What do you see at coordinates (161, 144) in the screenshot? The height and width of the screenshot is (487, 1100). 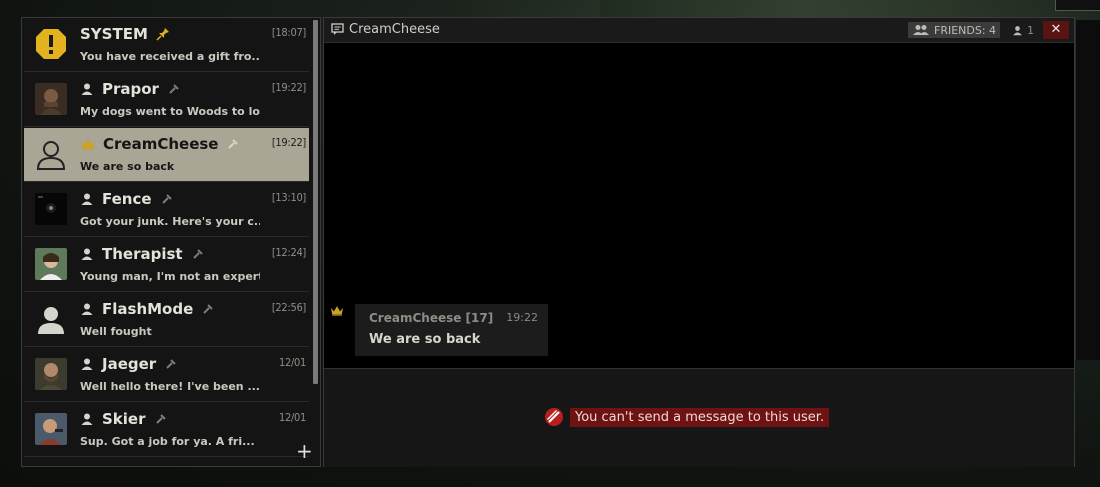 I see `contact-name: CreamCheese` at bounding box center [161, 144].